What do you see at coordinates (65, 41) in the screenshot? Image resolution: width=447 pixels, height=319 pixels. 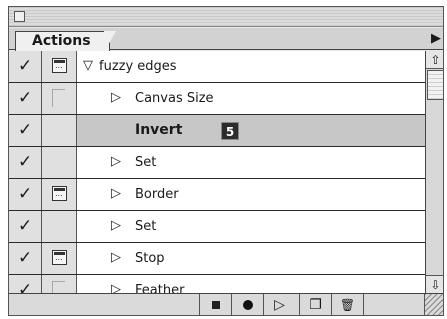 I see `tab-actions: Actions` at bounding box center [65, 41].